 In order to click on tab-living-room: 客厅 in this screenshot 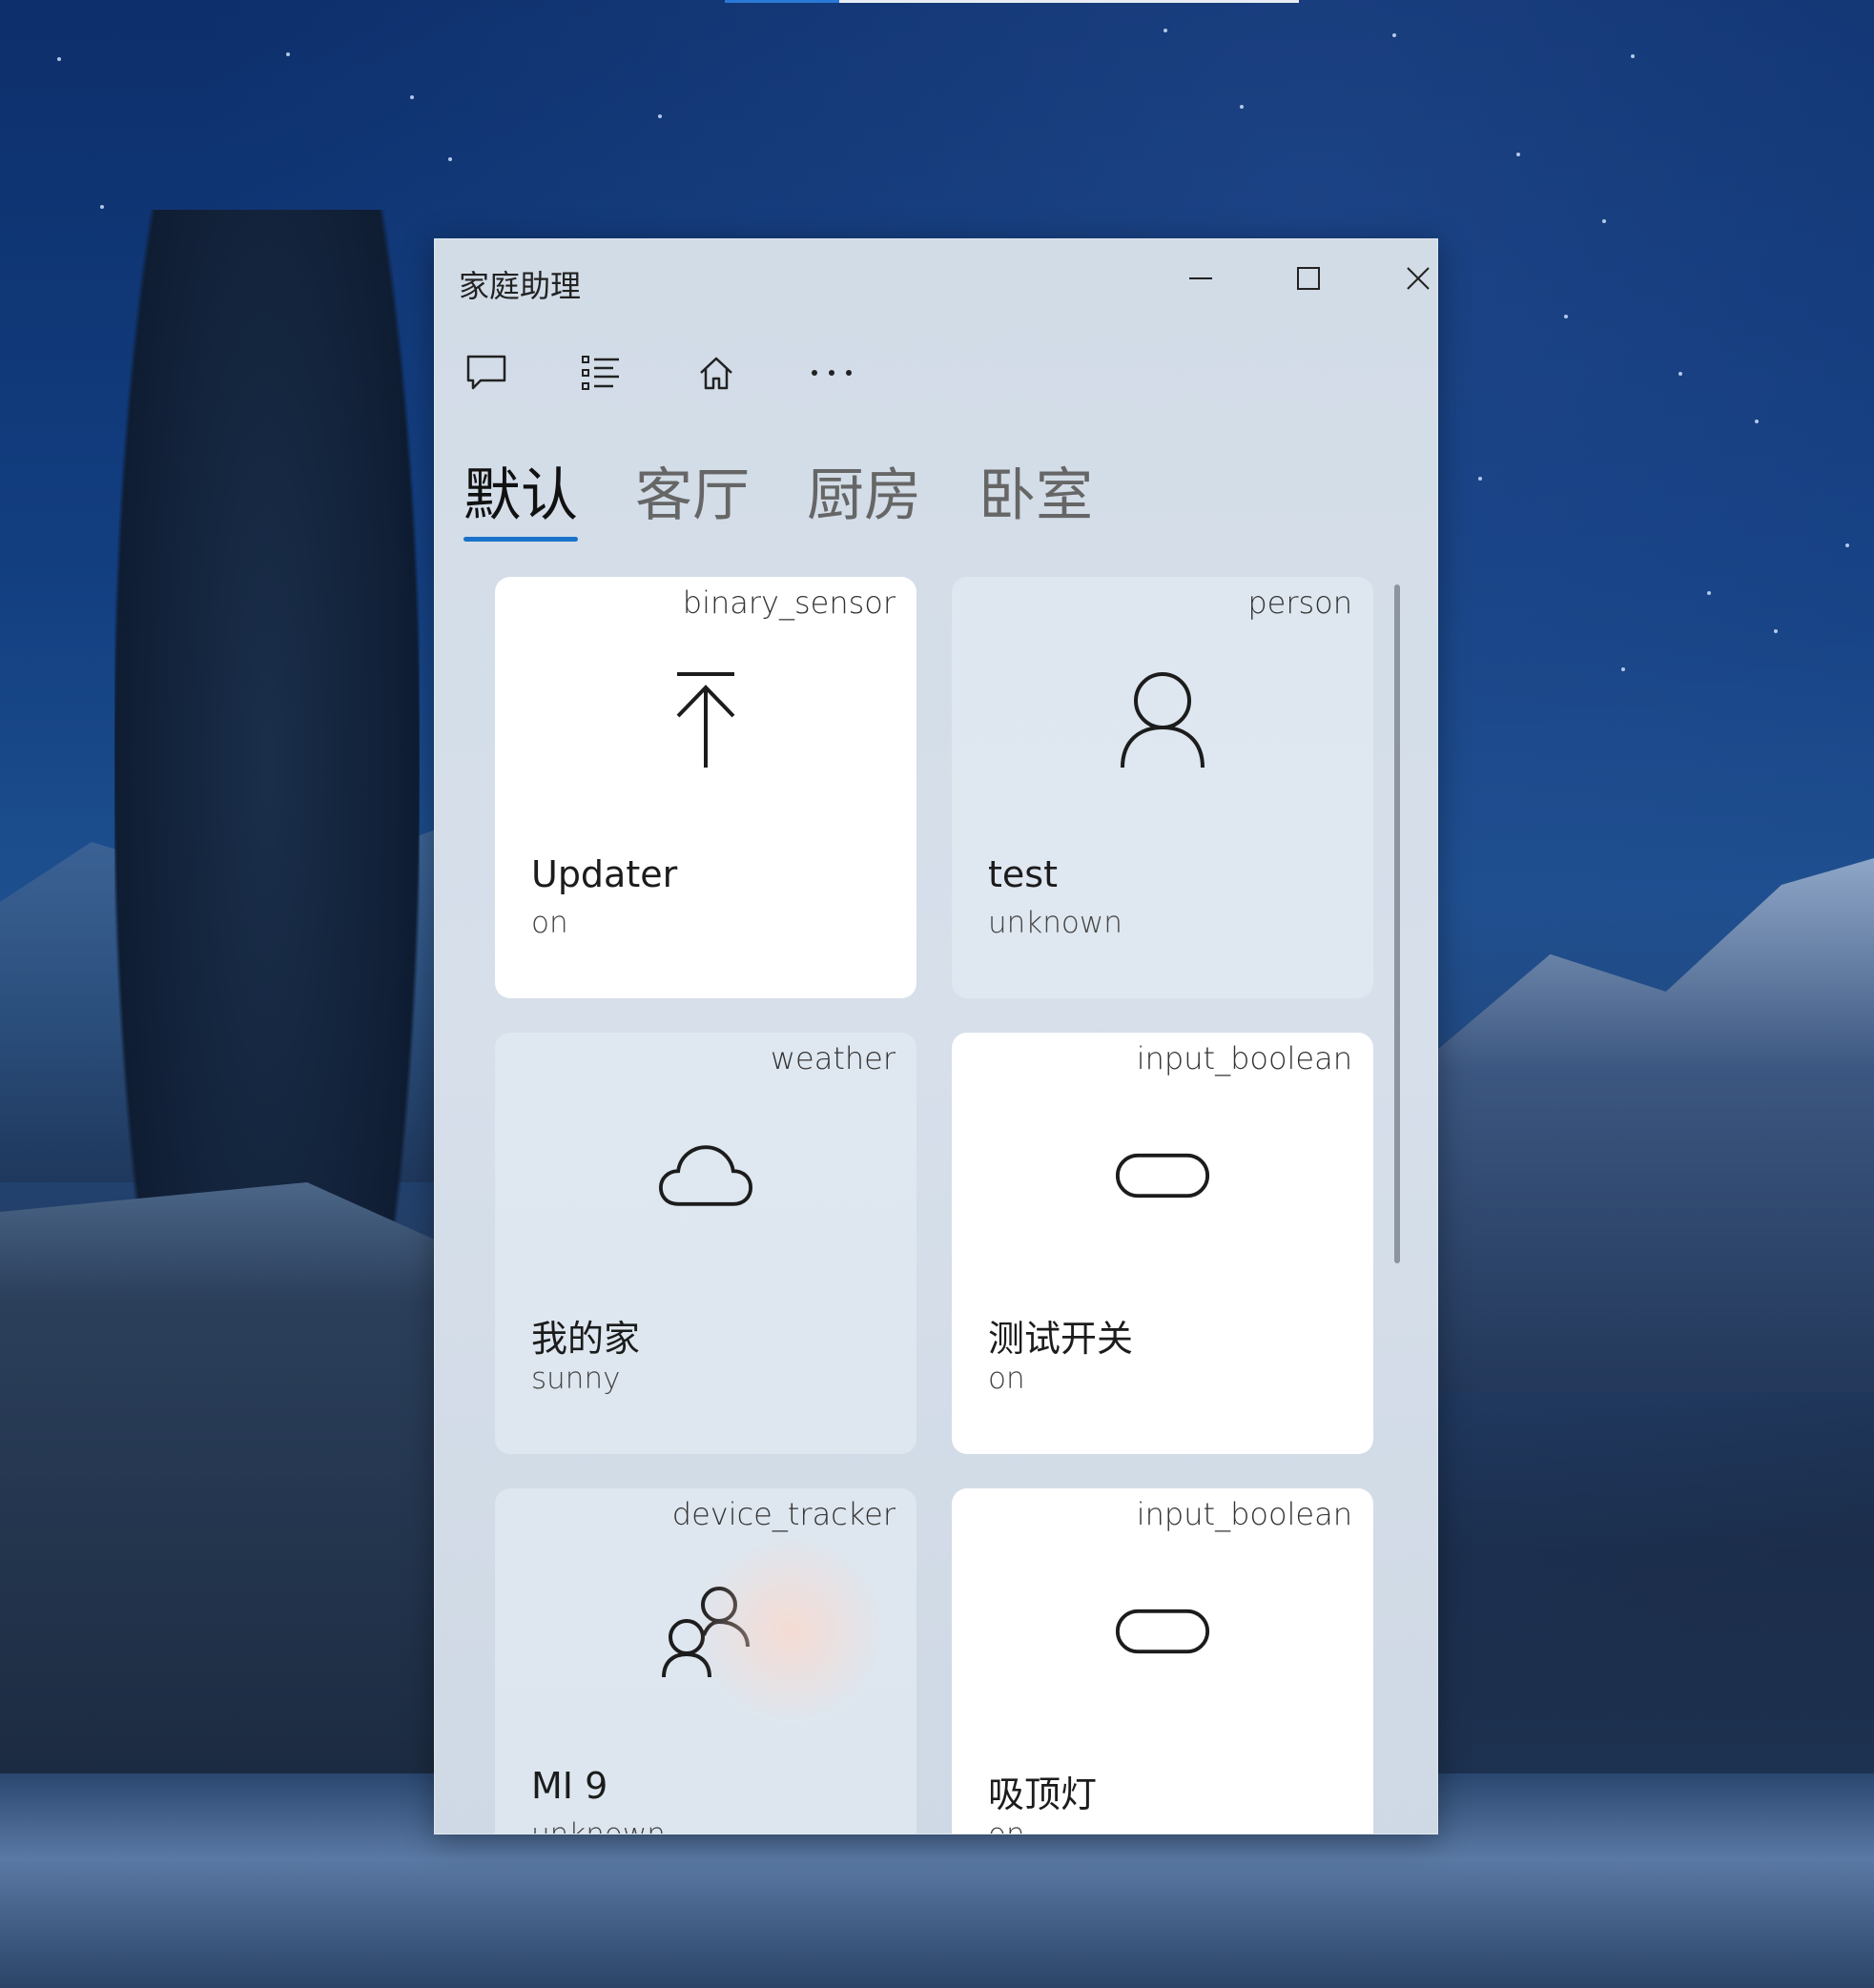, I will do `click(692, 490)`.